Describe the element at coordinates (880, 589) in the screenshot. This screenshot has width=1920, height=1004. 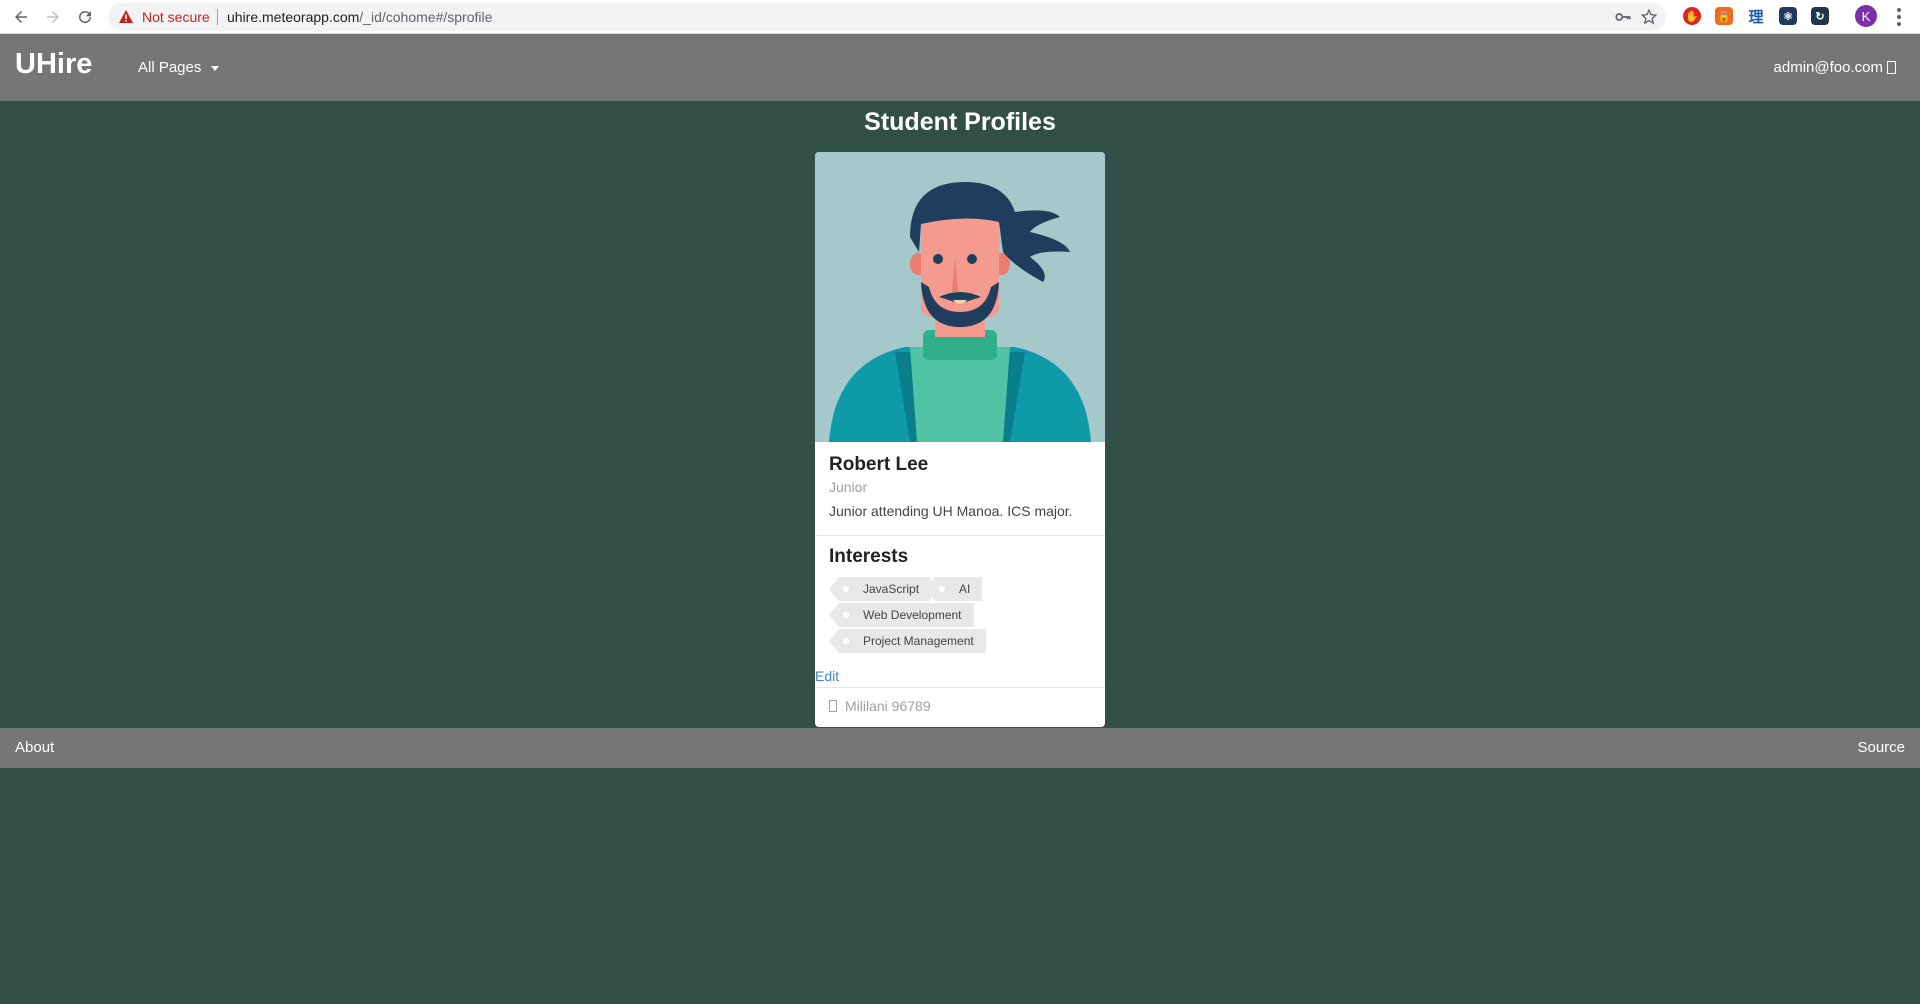
I see `interest-tag: JavaScript` at that location.